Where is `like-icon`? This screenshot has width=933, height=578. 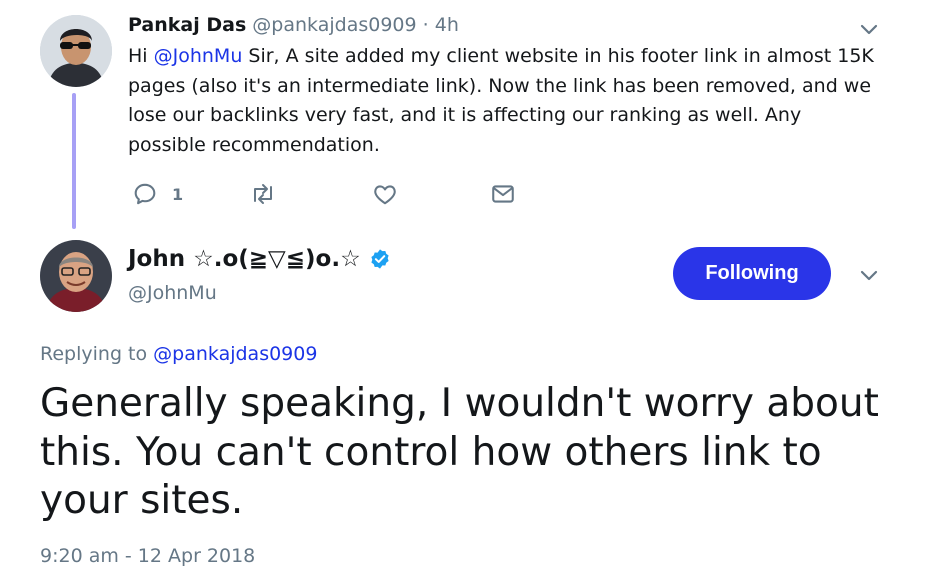
like-icon is located at coordinates (385, 194).